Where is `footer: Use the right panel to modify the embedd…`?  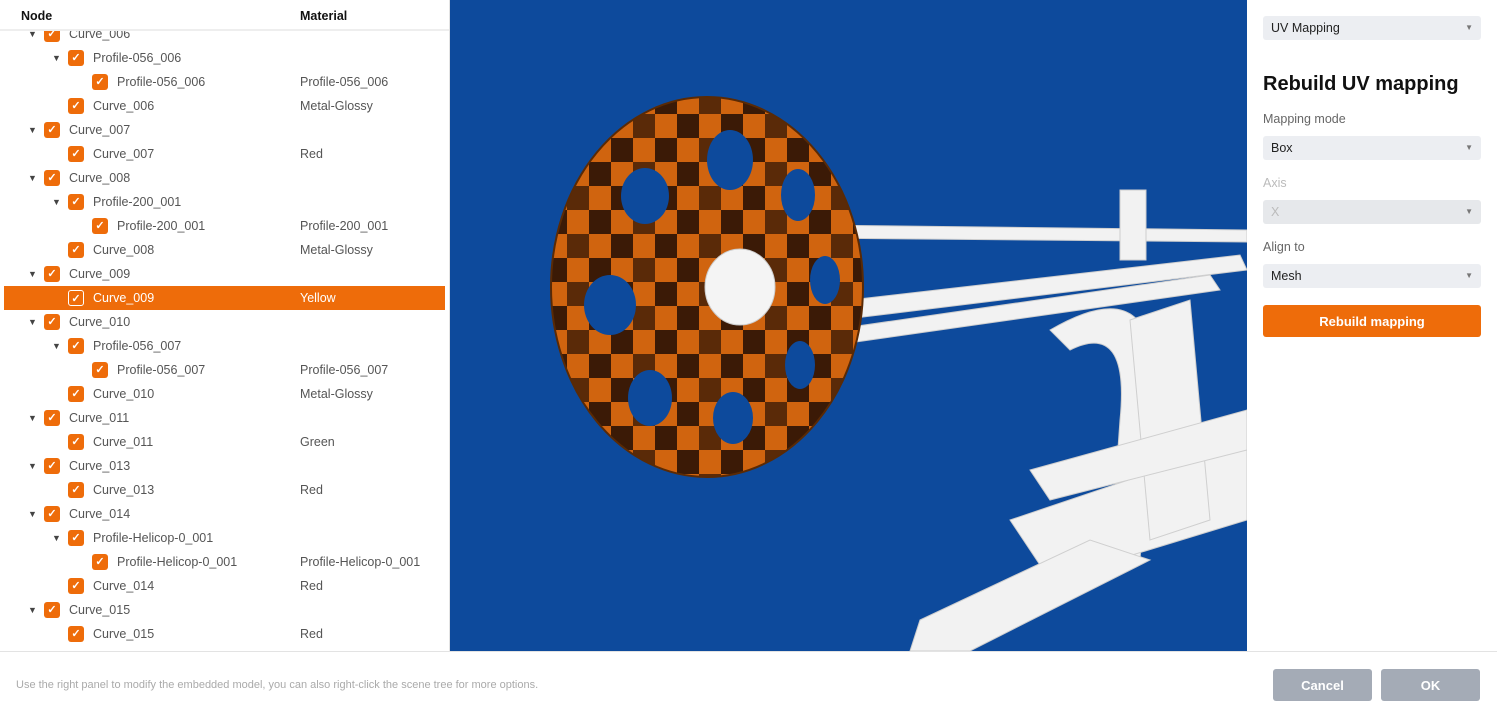 footer: Use the right panel to modify the embedd… is located at coordinates (748, 683).